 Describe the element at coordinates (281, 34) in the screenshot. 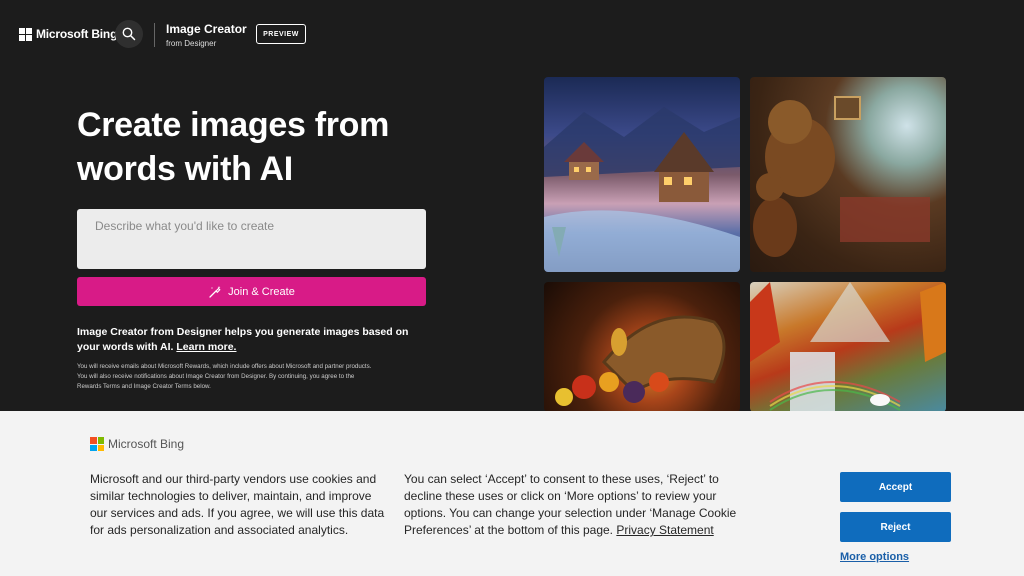

I see `preview-badge: PREVIEW` at that location.